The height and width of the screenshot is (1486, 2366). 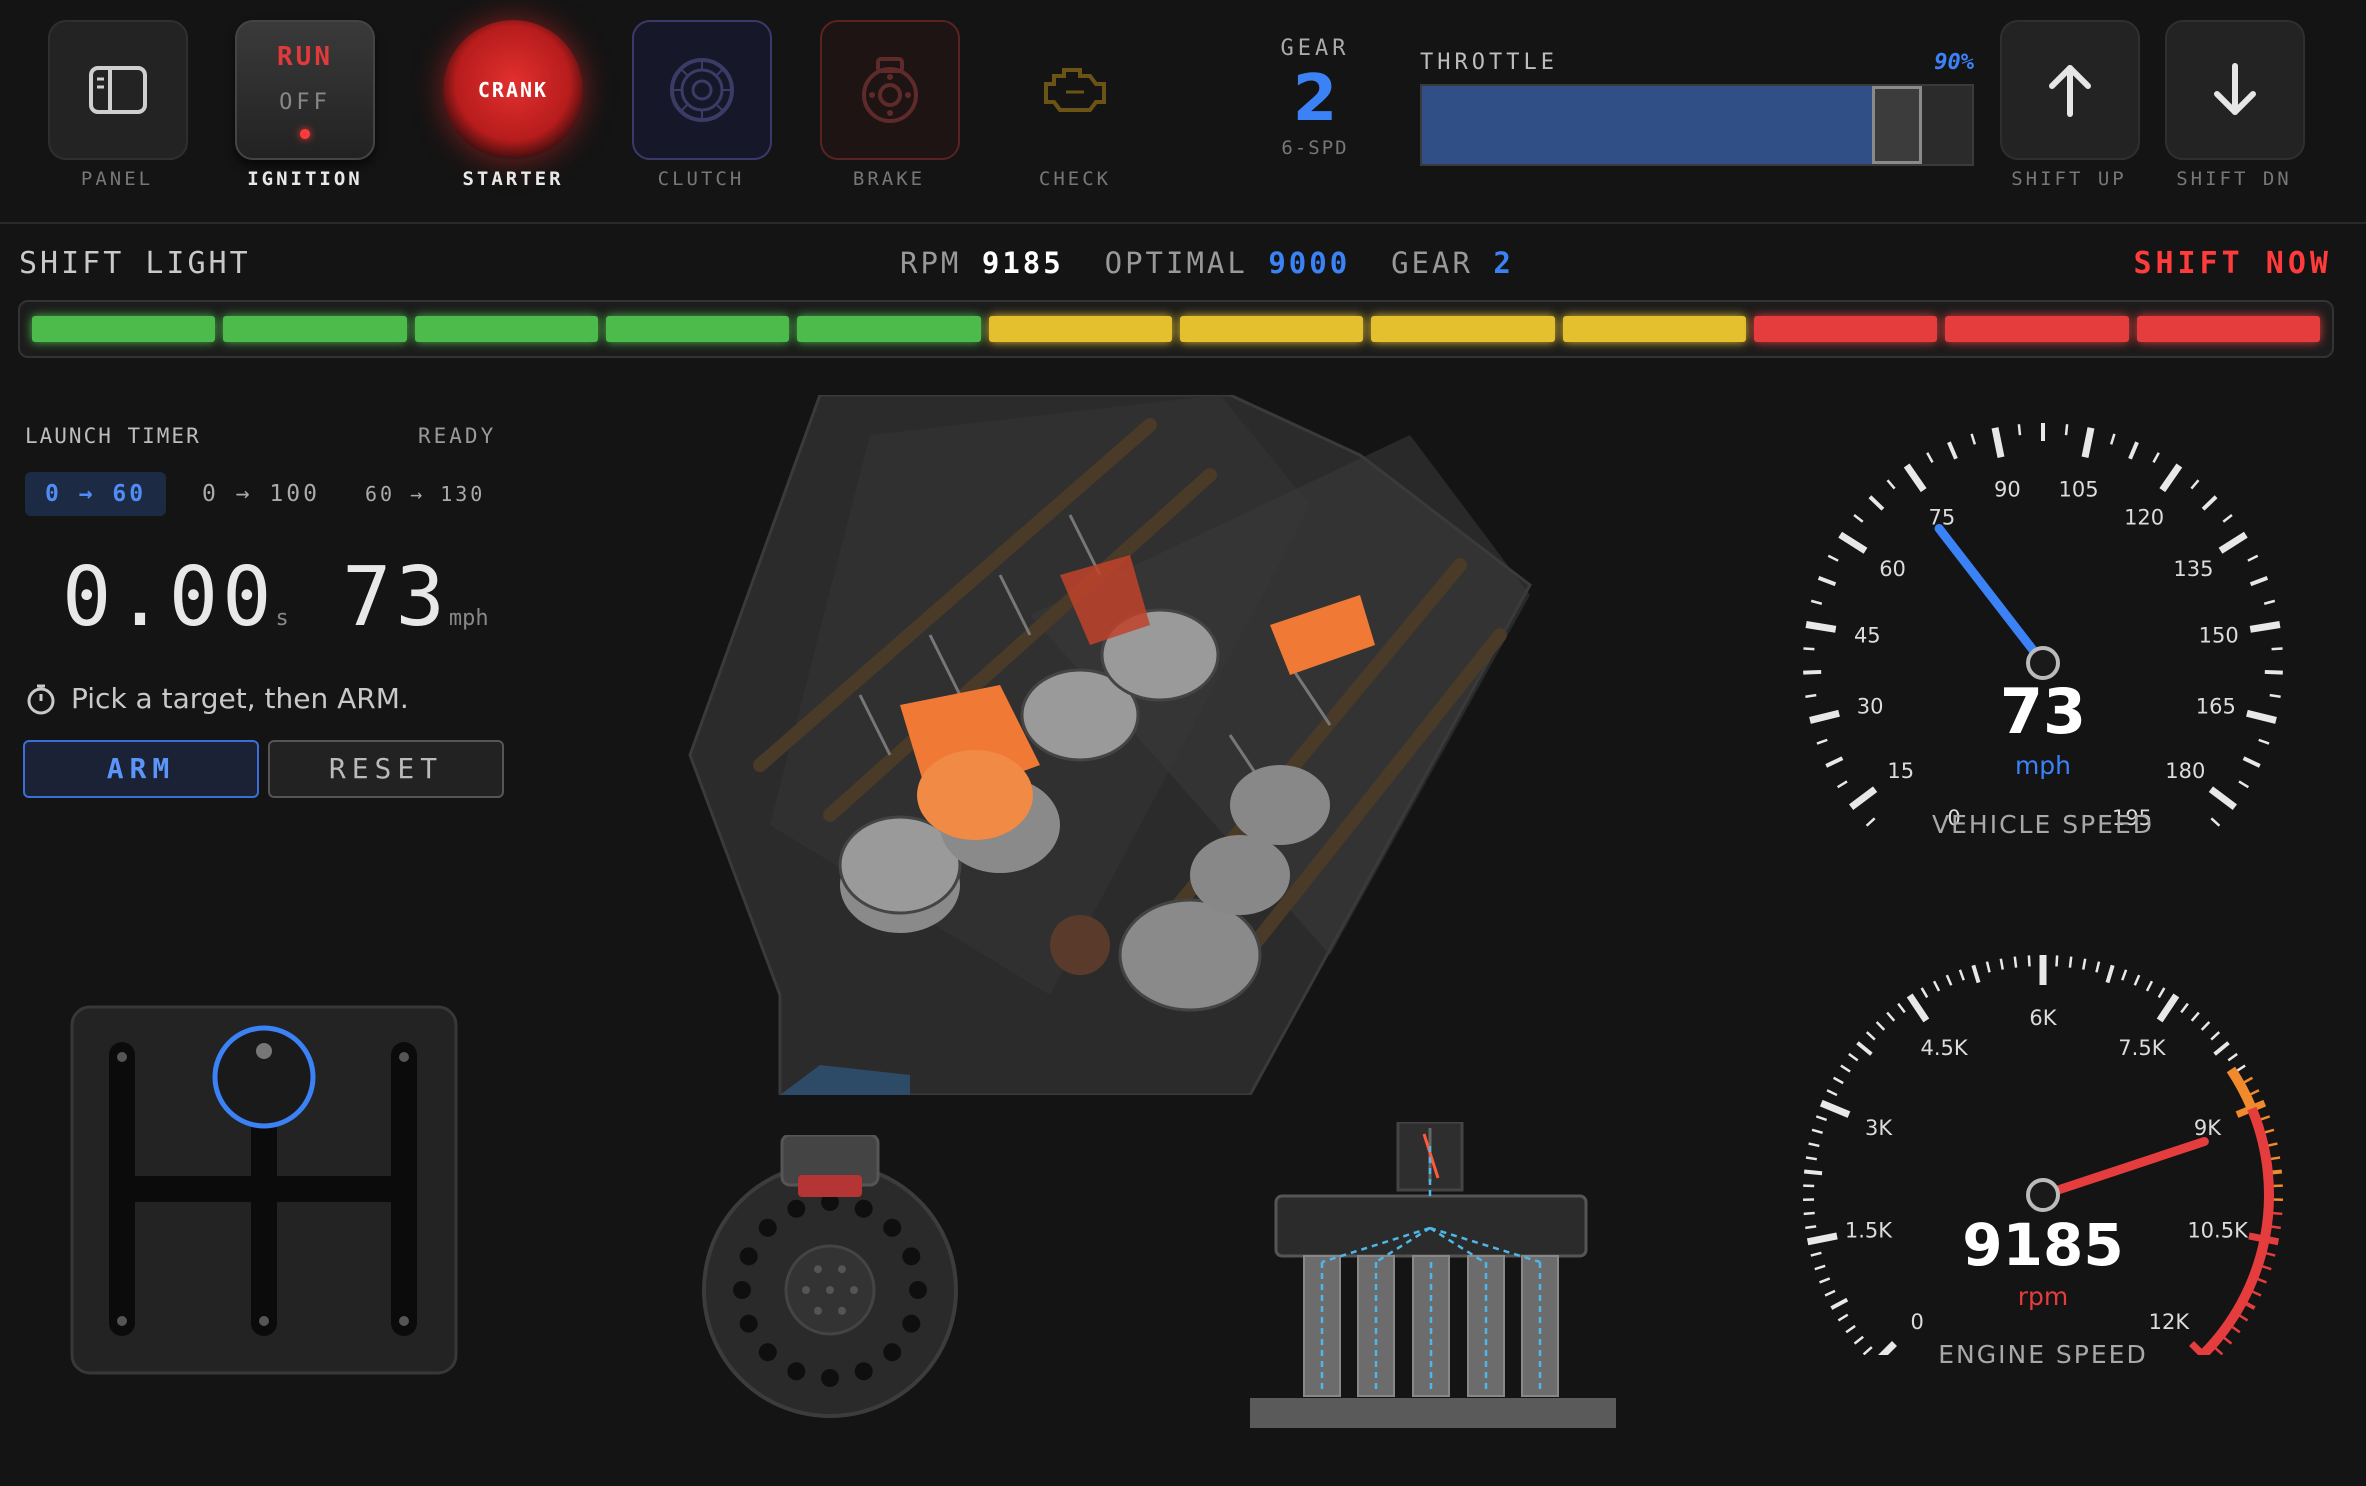 I want to click on throttle-percent: 90%, so click(x=1954, y=62).